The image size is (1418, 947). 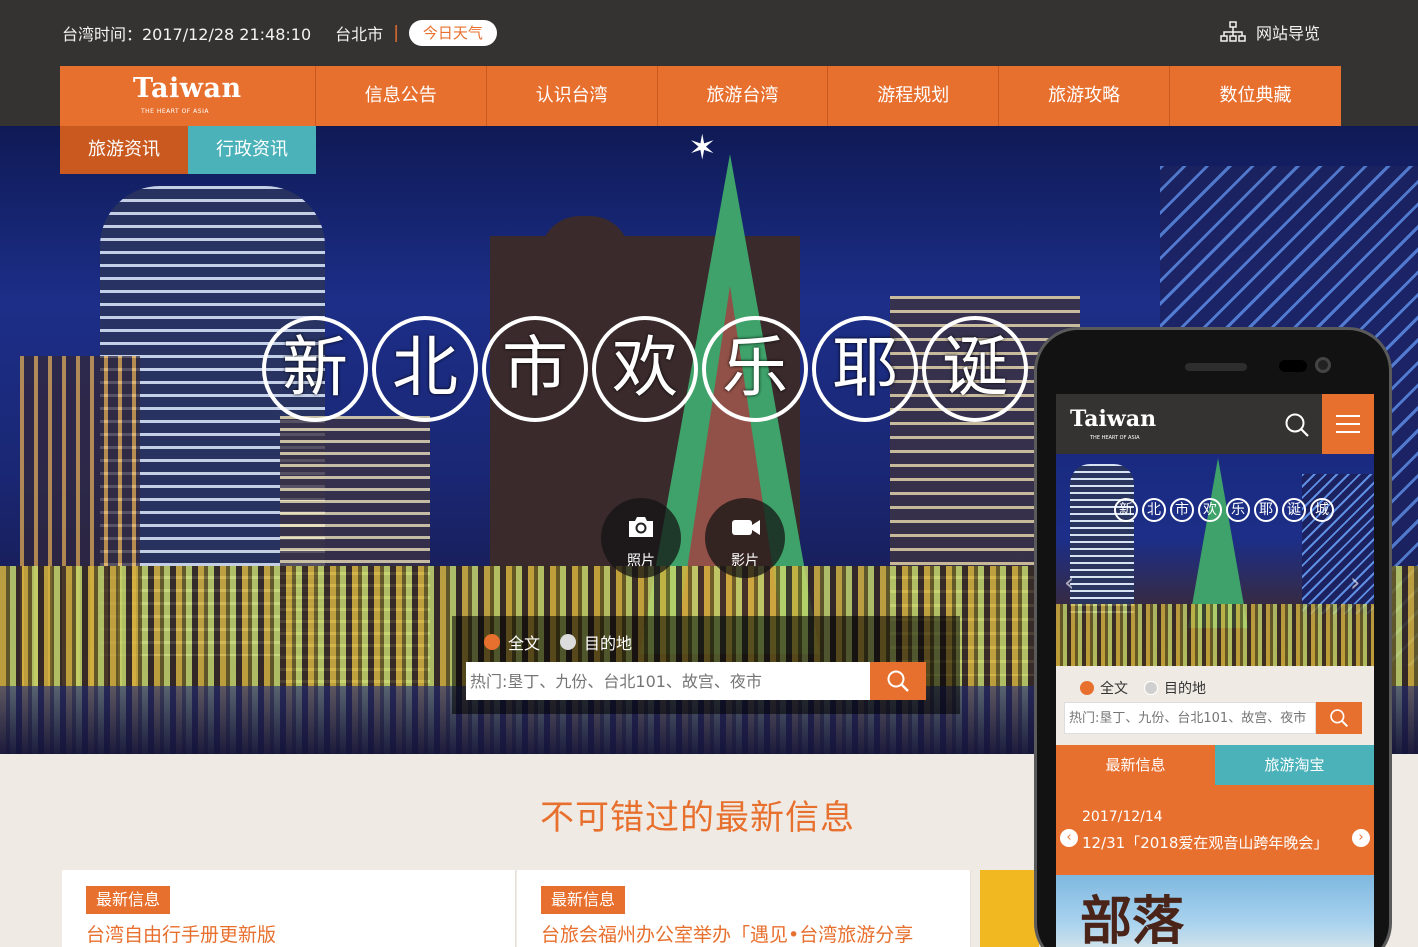 I want to click on mobile-hero-lights, so click(x=1215, y=635).